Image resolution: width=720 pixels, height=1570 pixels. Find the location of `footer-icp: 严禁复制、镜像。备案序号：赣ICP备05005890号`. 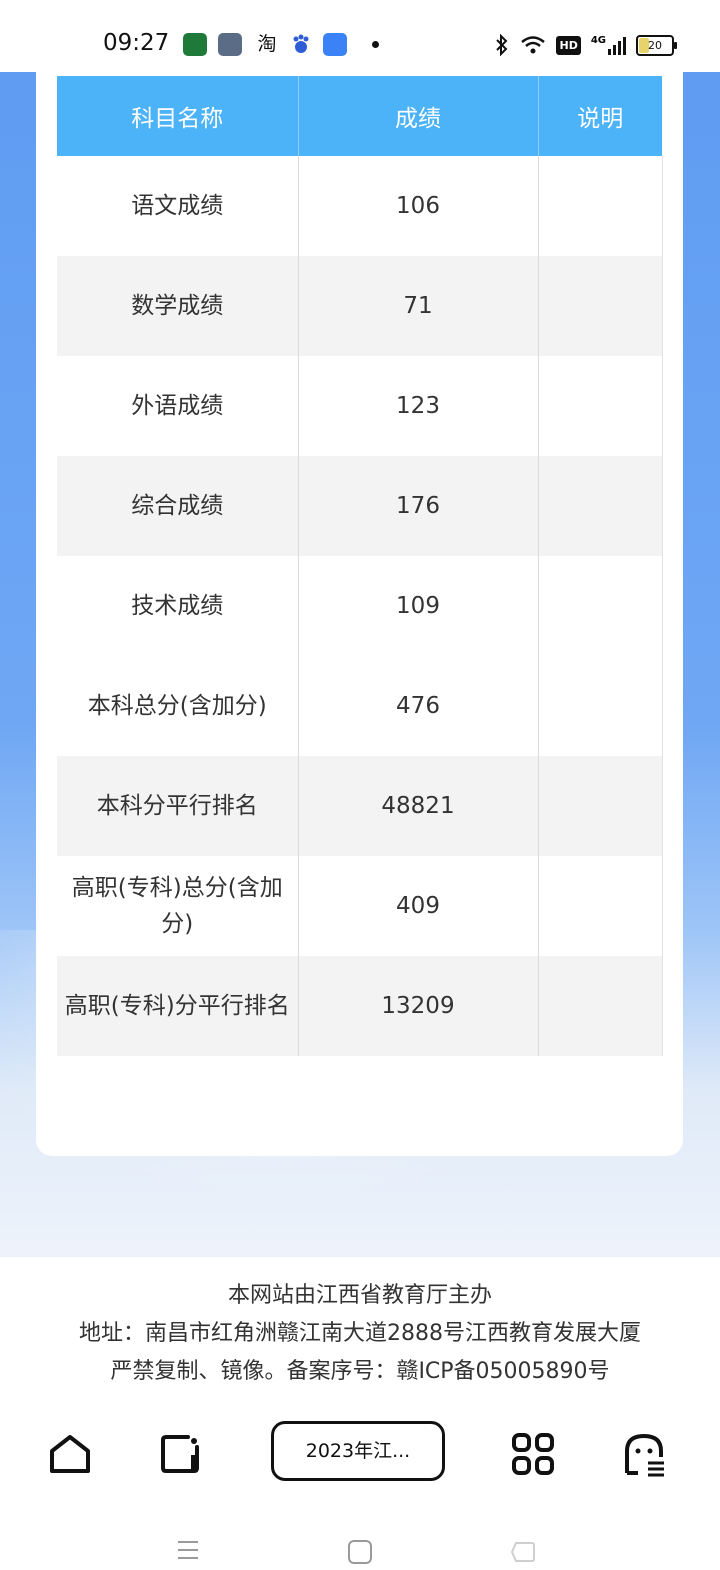

footer-icp: 严禁复制、镜像。备案序号：赣ICP备05005890号 is located at coordinates (360, 1371).